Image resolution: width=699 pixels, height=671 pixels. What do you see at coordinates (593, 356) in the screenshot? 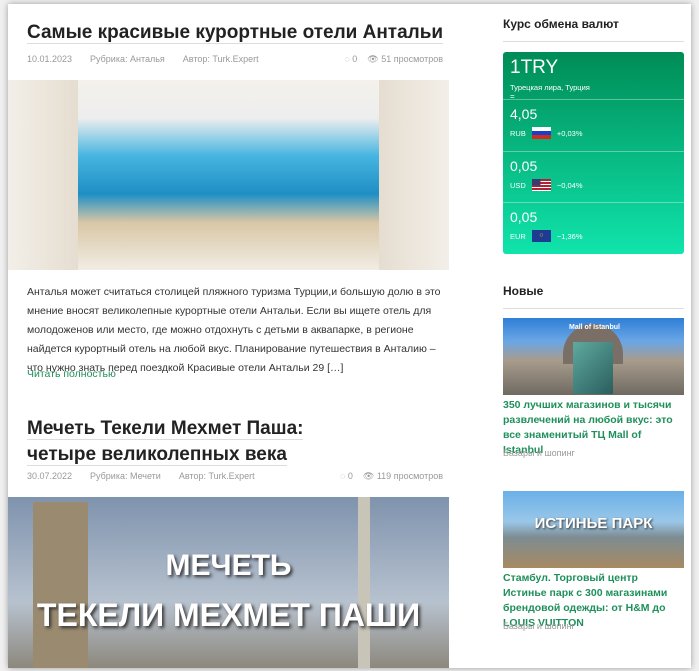
I see `sidebar-image-mall: Mall of Istanbul` at bounding box center [593, 356].